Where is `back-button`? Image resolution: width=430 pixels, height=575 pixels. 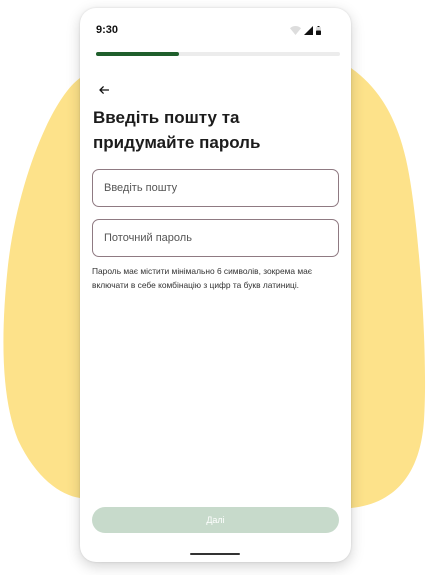 back-button is located at coordinates (104, 90).